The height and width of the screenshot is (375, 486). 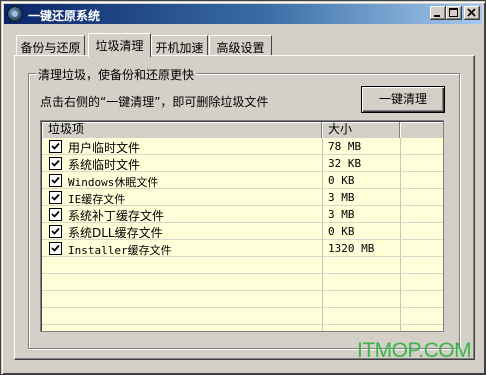 I want to click on tab-boot-speedup: 开机加速, so click(x=179, y=45).